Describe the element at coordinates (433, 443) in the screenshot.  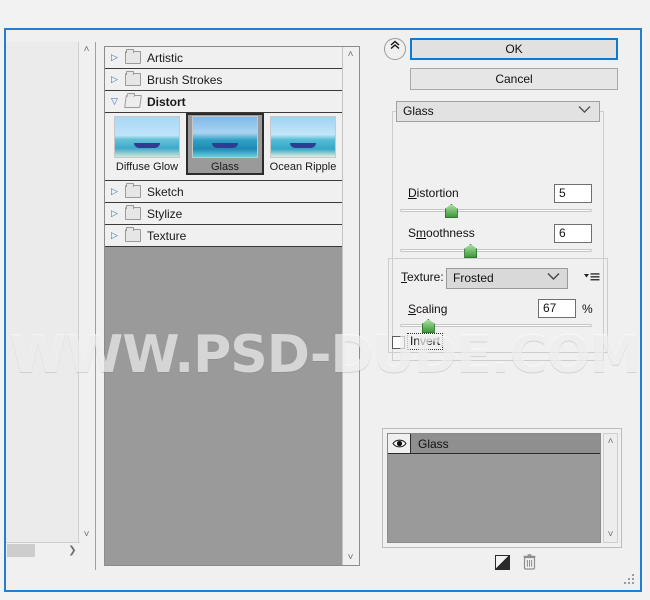
I see `effect-layer-name: Glass` at that location.